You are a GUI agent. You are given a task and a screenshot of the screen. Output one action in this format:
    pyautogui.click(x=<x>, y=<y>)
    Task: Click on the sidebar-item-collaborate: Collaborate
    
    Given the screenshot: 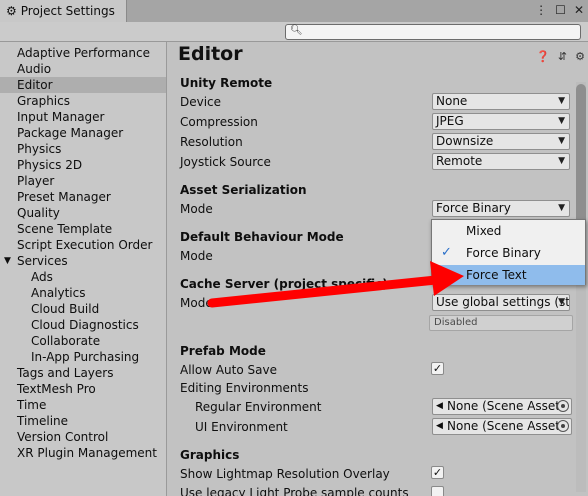 What is the action you would take?
    pyautogui.click(x=83, y=341)
    